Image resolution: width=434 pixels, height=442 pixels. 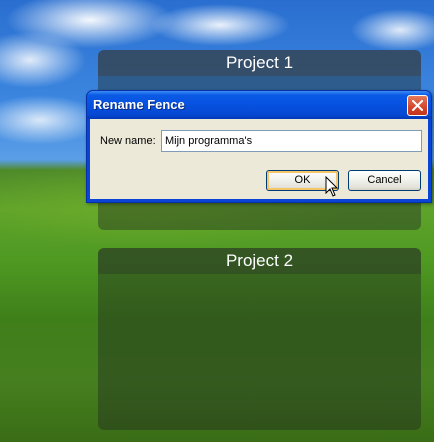 I want to click on close-button, so click(x=417, y=105).